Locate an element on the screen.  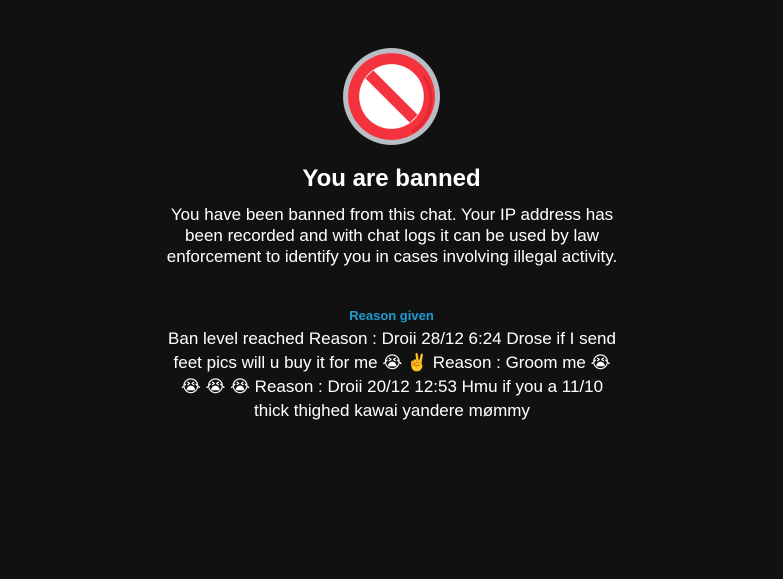
reason-label: Reason given is located at coordinates (391, 315).